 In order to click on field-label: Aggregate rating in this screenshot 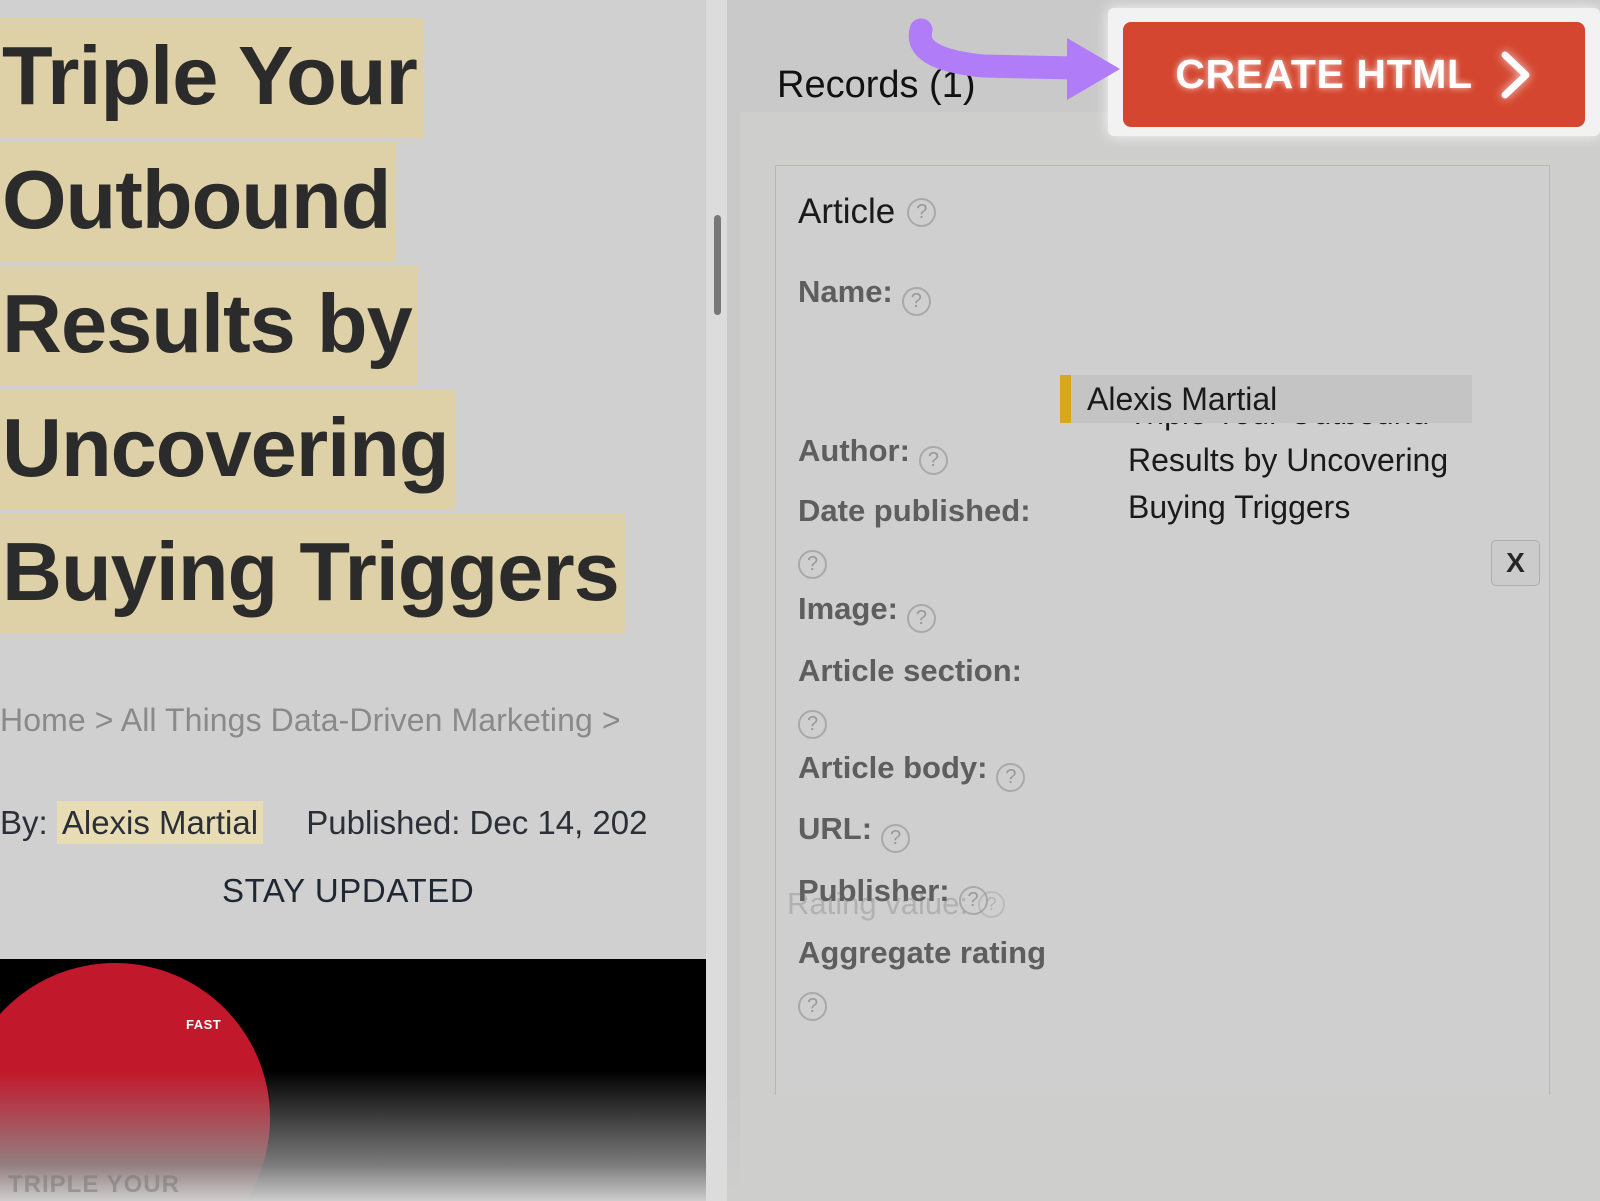, I will do `click(922, 952)`.